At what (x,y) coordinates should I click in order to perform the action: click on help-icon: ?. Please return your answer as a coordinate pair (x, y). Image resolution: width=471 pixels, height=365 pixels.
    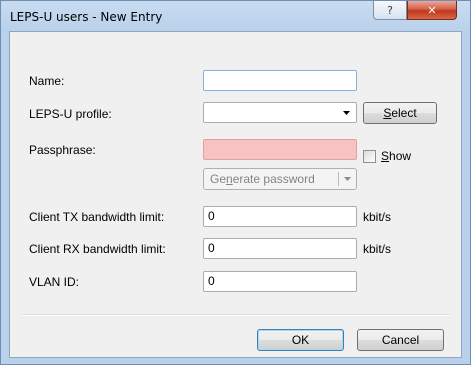
    Looking at the image, I should click on (390, 10).